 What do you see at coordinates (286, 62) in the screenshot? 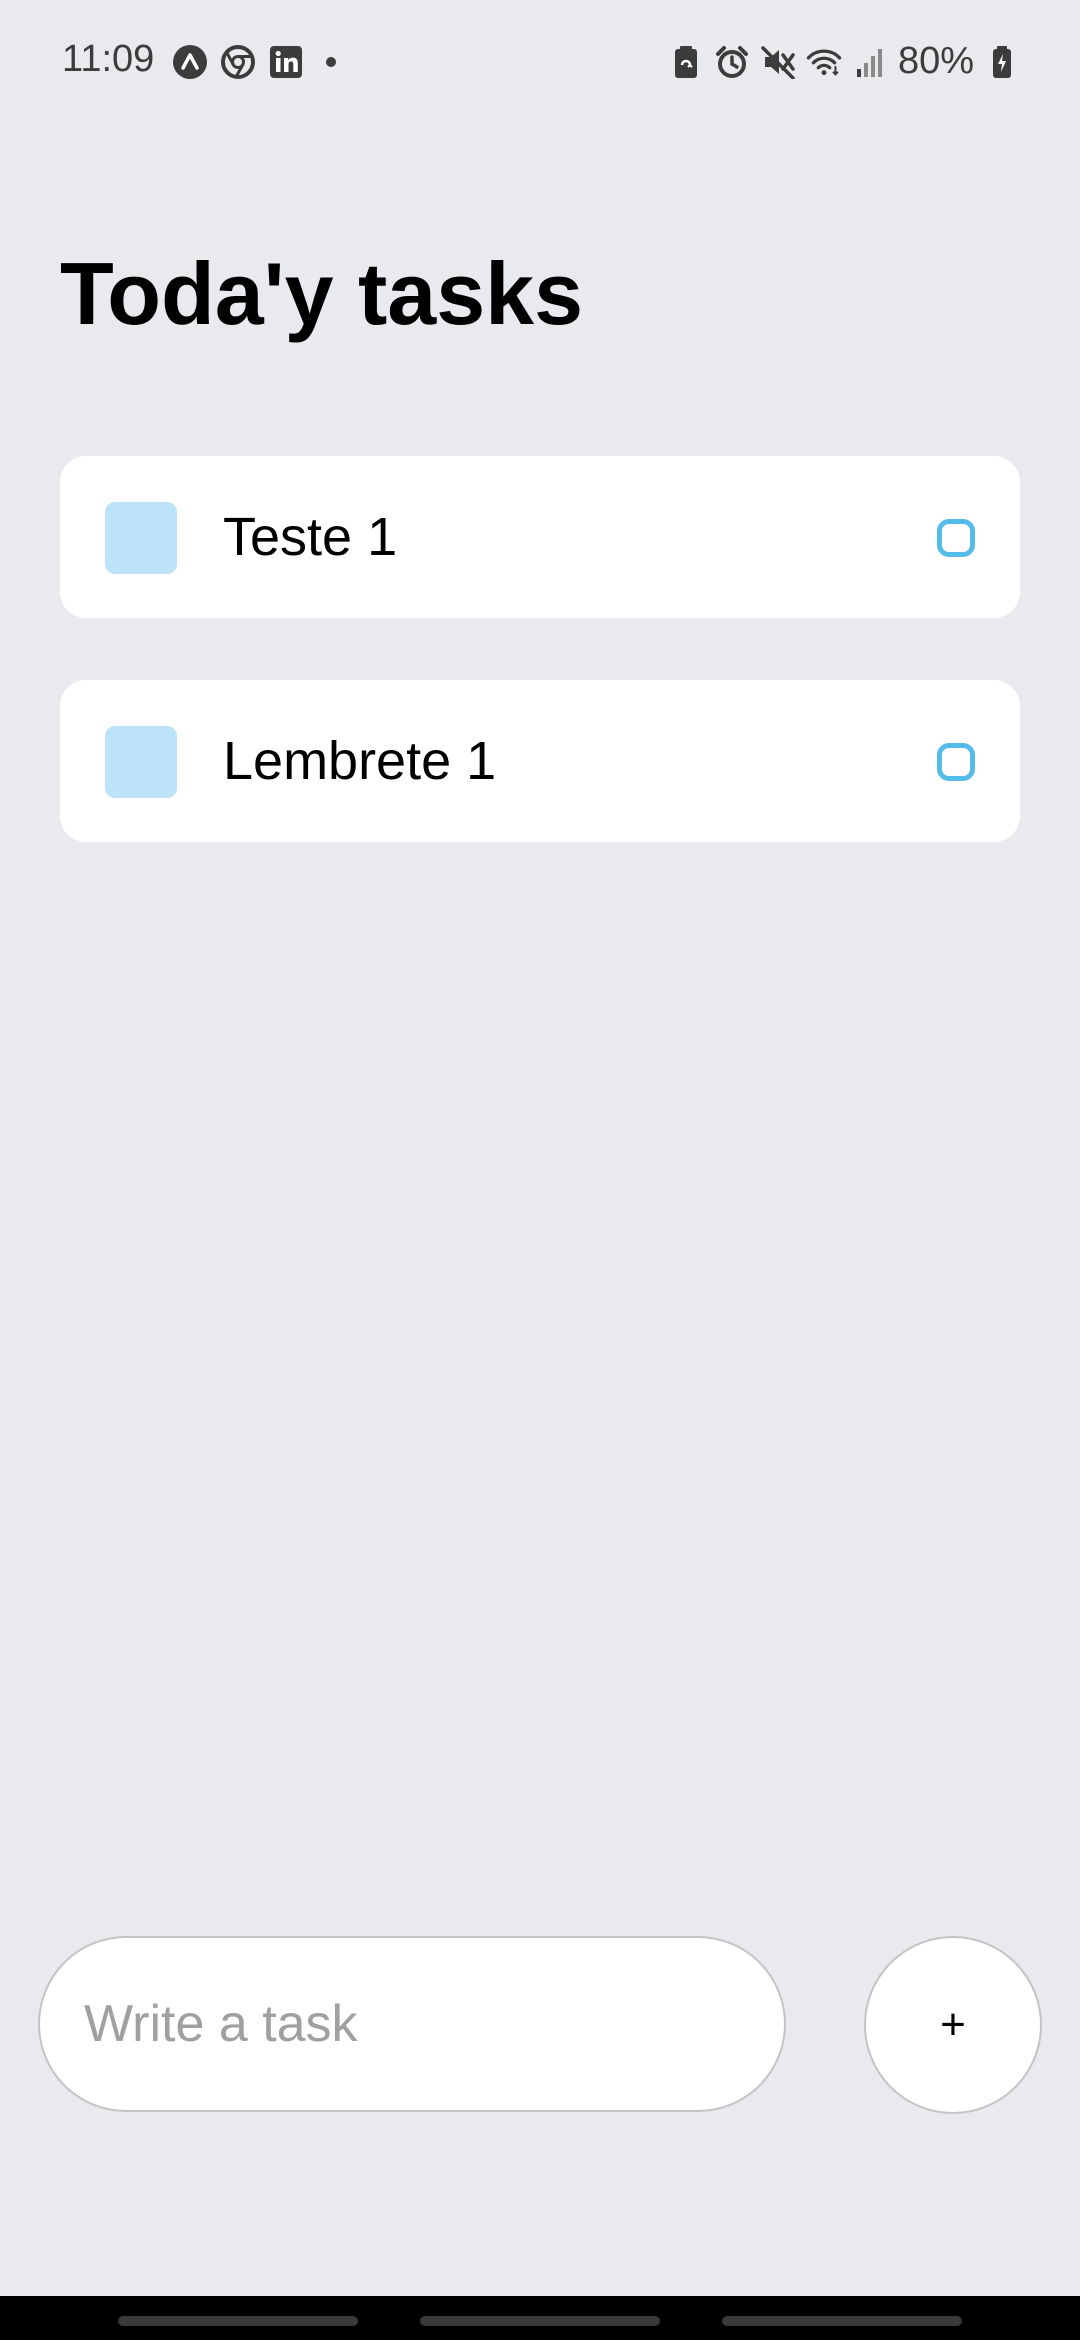
I see `linkedin-icon` at bounding box center [286, 62].